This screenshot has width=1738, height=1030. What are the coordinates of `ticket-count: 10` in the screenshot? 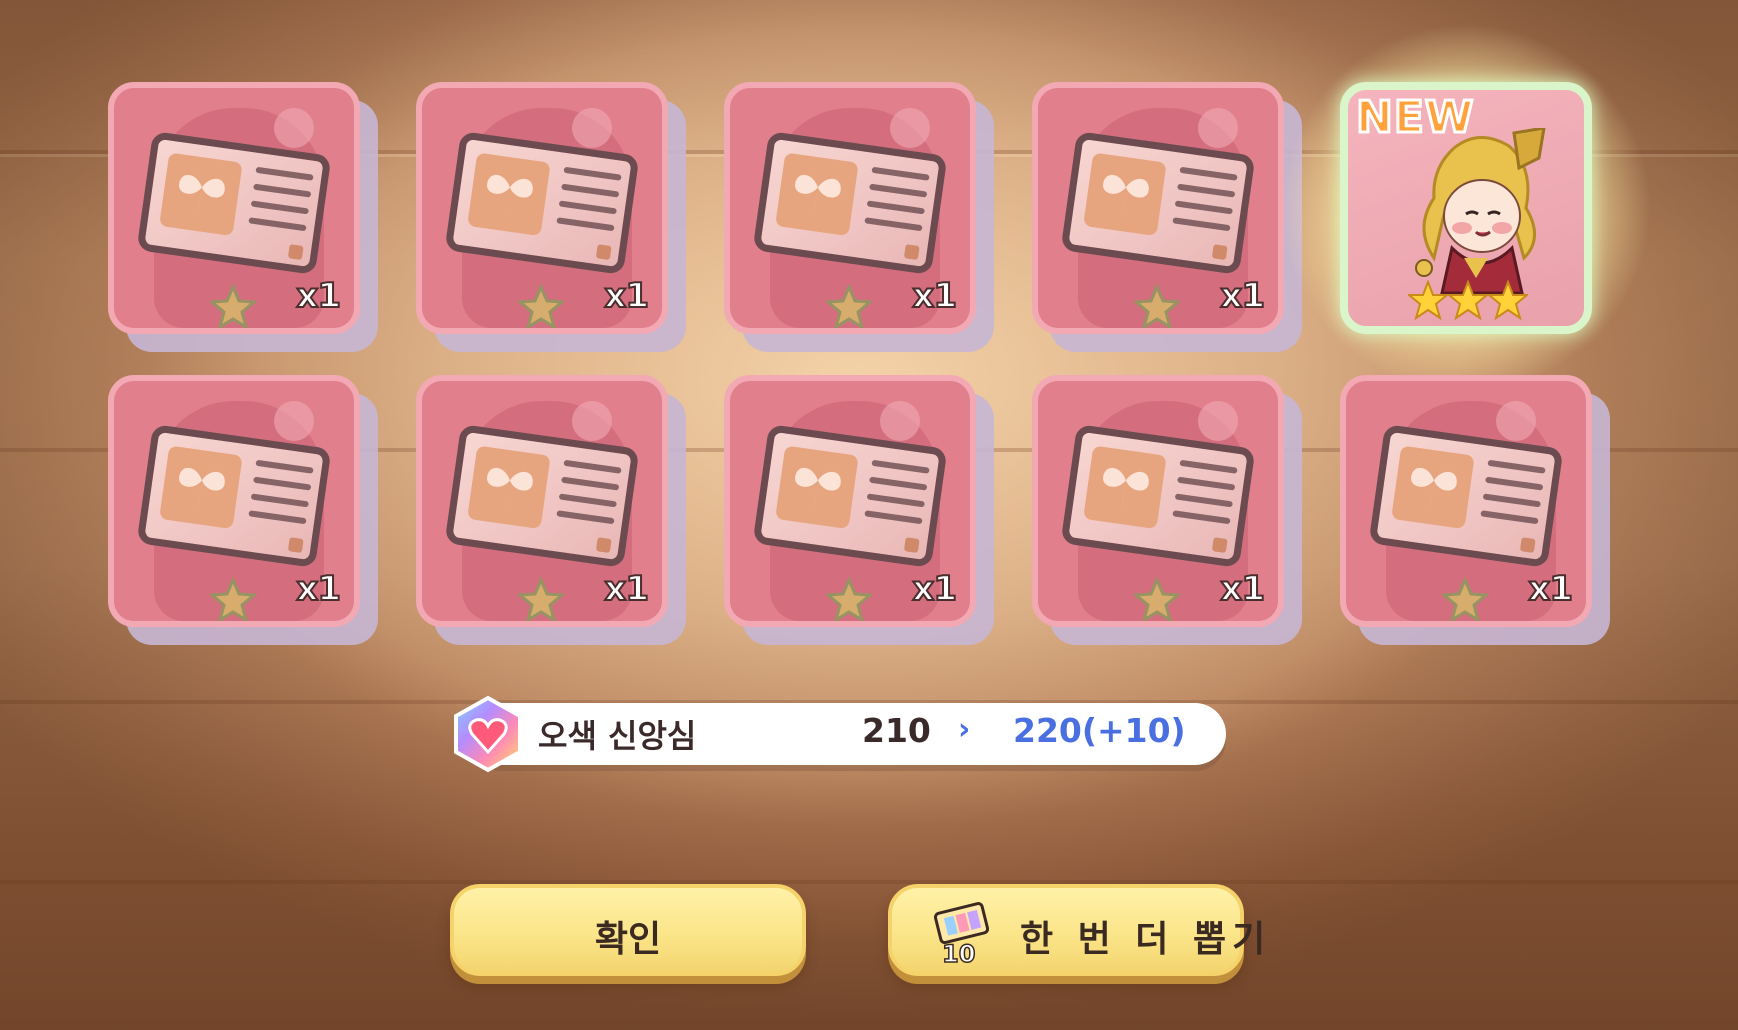 It's located at (958, 954).